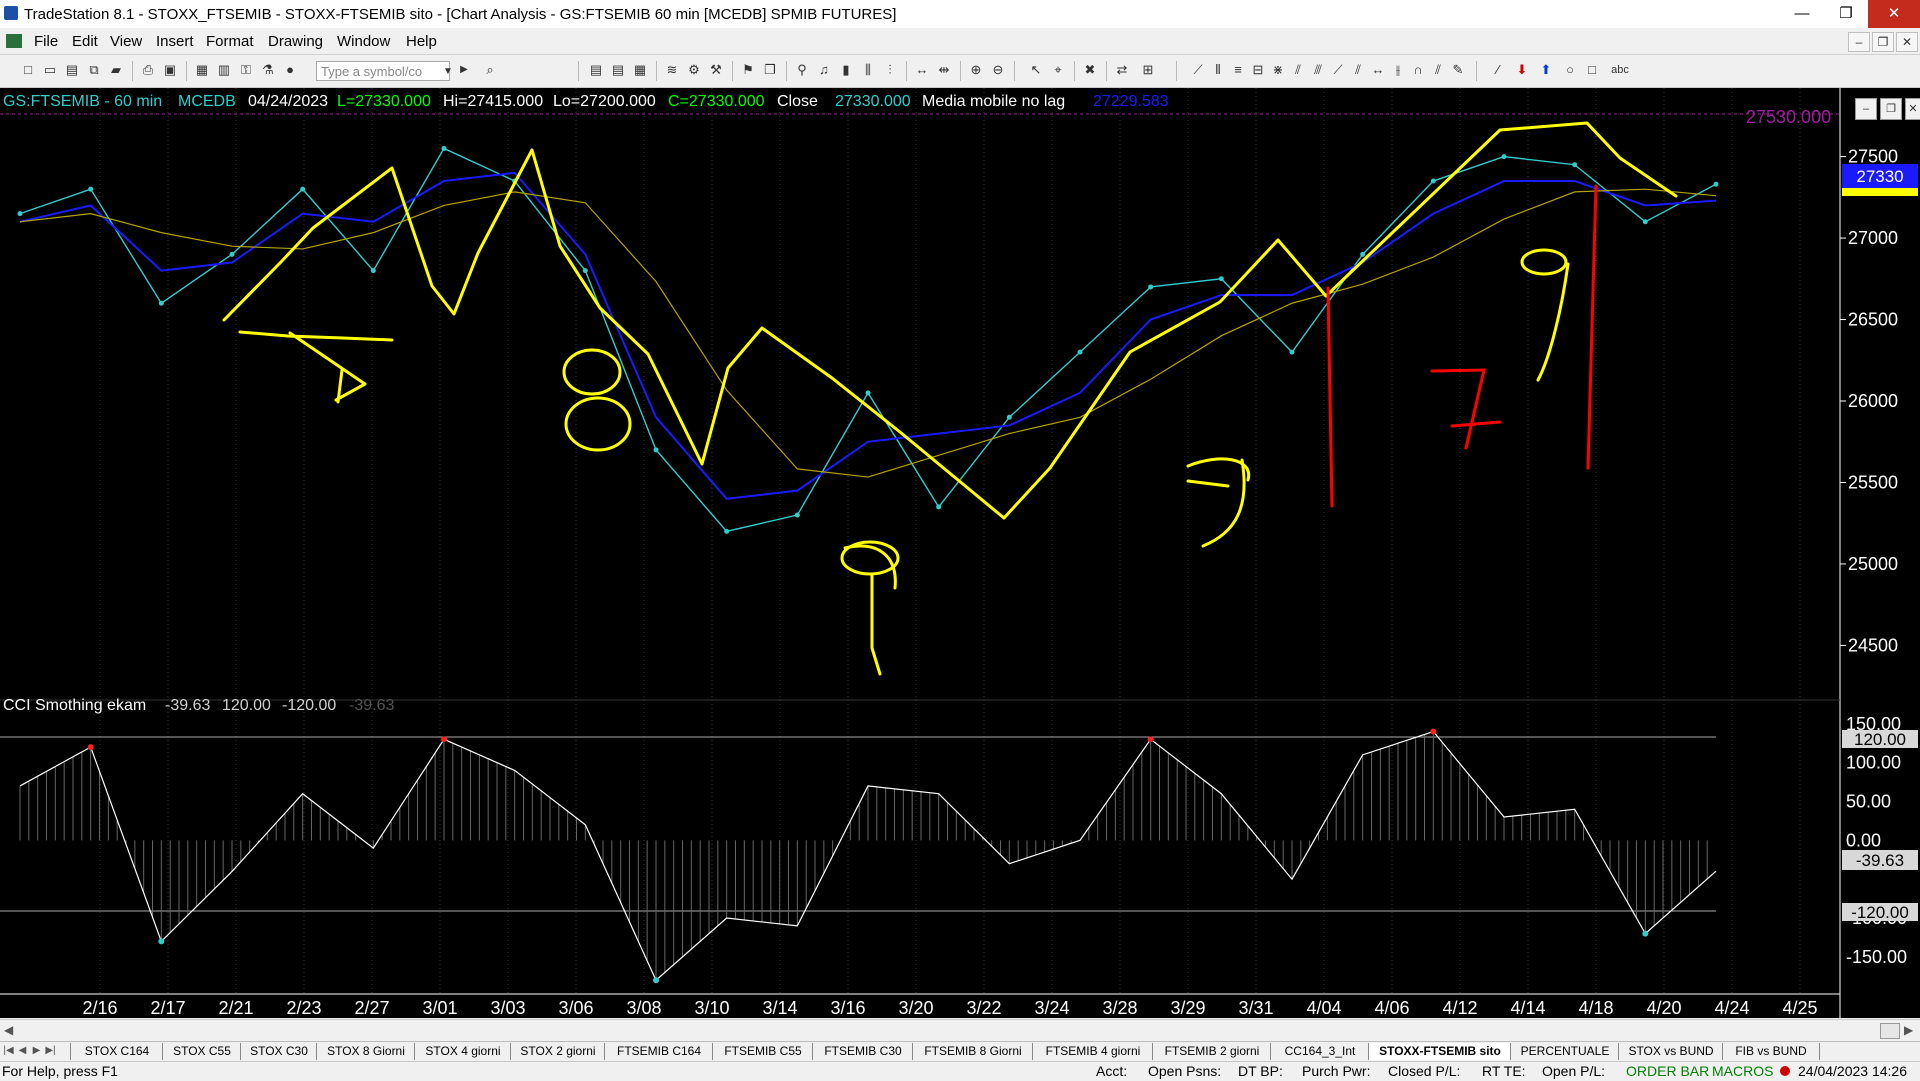  I want to click on tab-stoxx-ftsemib-sito: STOXX-FTSEMIB sito, so click(1439, 1051).